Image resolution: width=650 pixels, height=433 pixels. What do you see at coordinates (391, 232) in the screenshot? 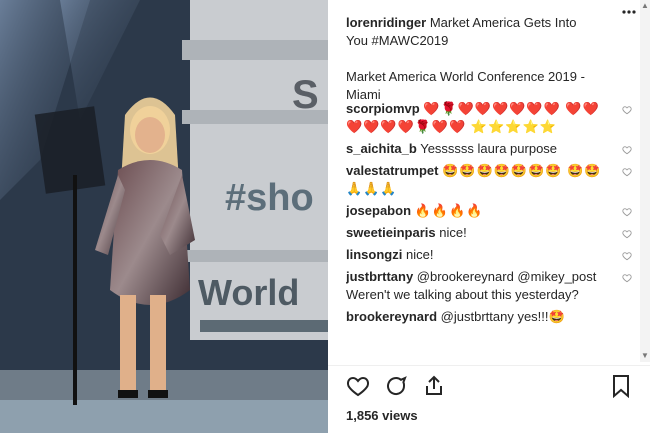
I see `comment-username: sweetieinparis` at bounding box center [391, 232].